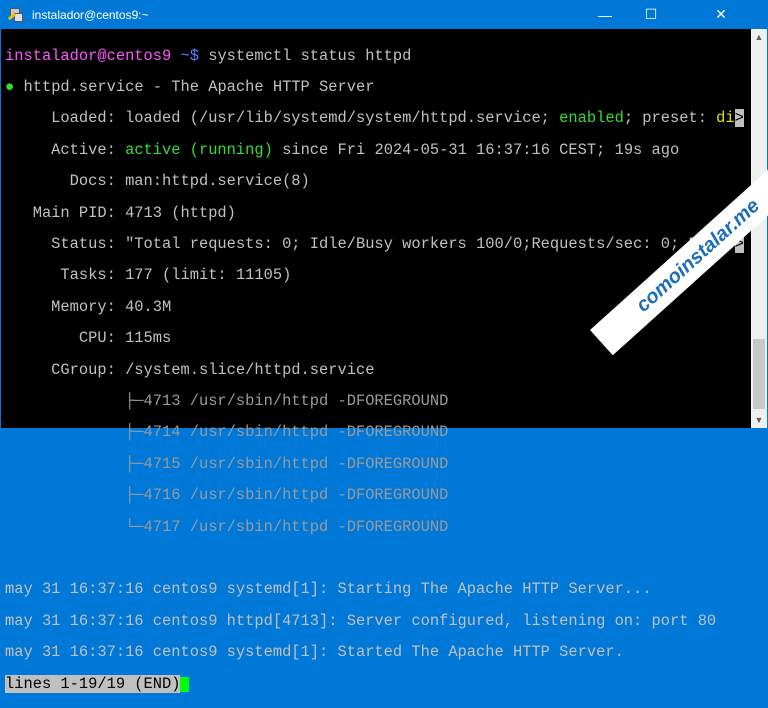 The width and height of the screenshot is (768, 708). Describe the element at coordinates (227, 495) in the screenshot. I see `process-line: ├─4716 /usr/sbin/httpd -DFOREGROUND` at that location.